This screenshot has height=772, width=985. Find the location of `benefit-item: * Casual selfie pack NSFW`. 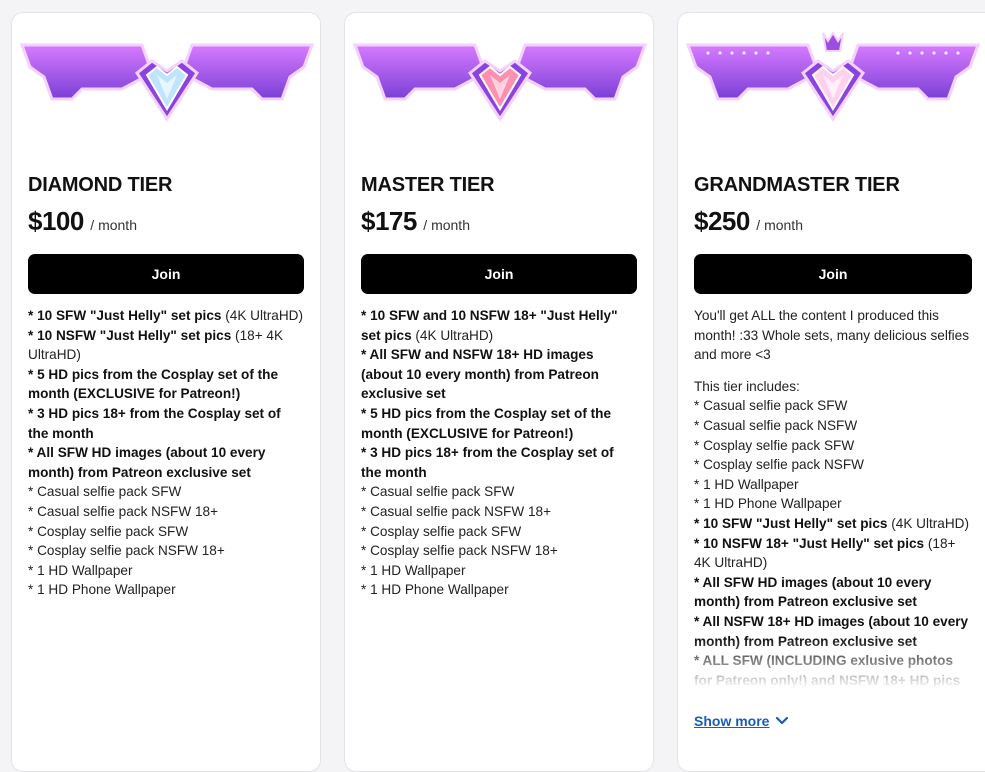

benefit-item: * Casual selfie pack NSFW is located at coordinates (833, 426).